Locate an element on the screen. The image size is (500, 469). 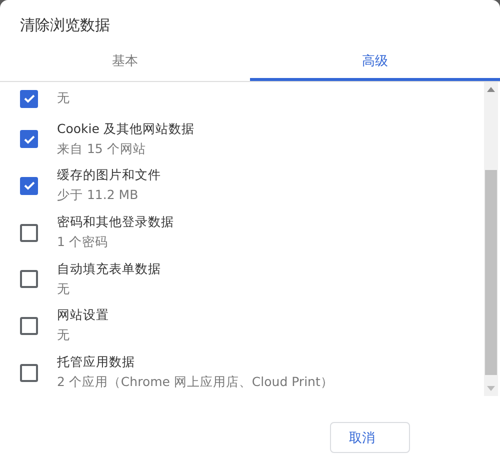
item-label: 缓存的图片和文件 is located at coordinates (109, 175).